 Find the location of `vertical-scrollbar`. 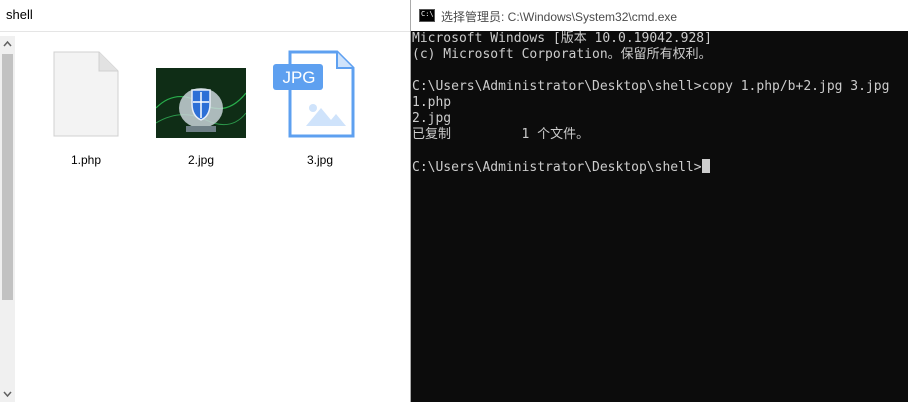

vertical-scrollbar is located at coordinates (7, 219).